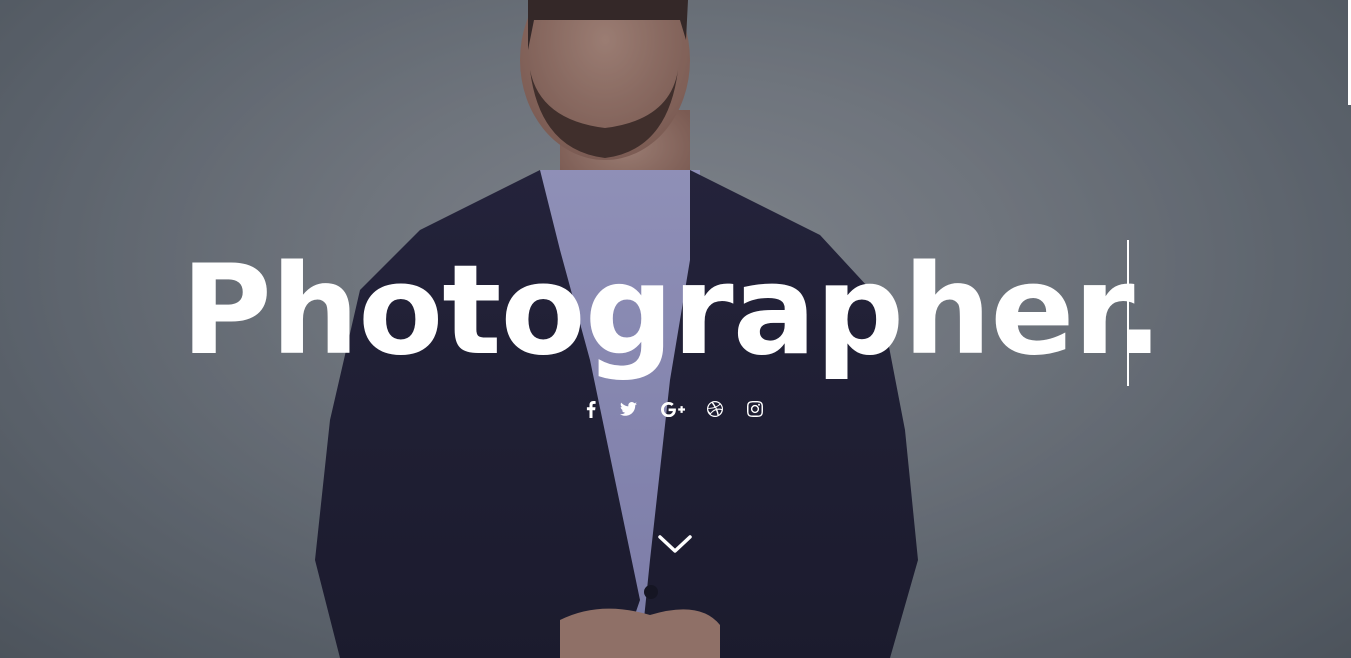 Image resolution: width=1351 pixels, height=658 pixels. I want to click on instagram-icon, so click(755, 409).